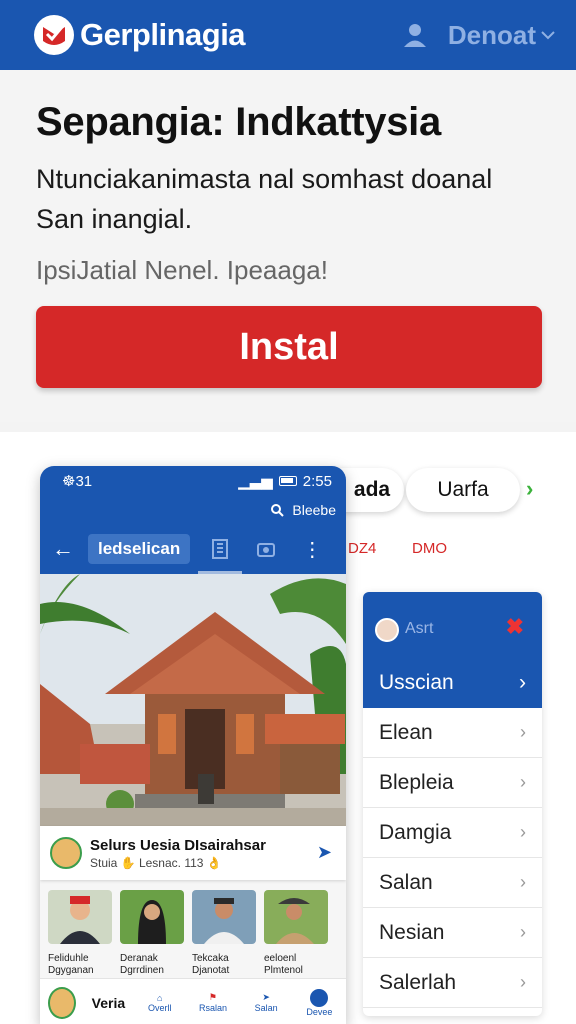  What do you see at coordinates (289, 347) in the screenshot?
I see `install-button: Instal` at bounding box center [289, 347].